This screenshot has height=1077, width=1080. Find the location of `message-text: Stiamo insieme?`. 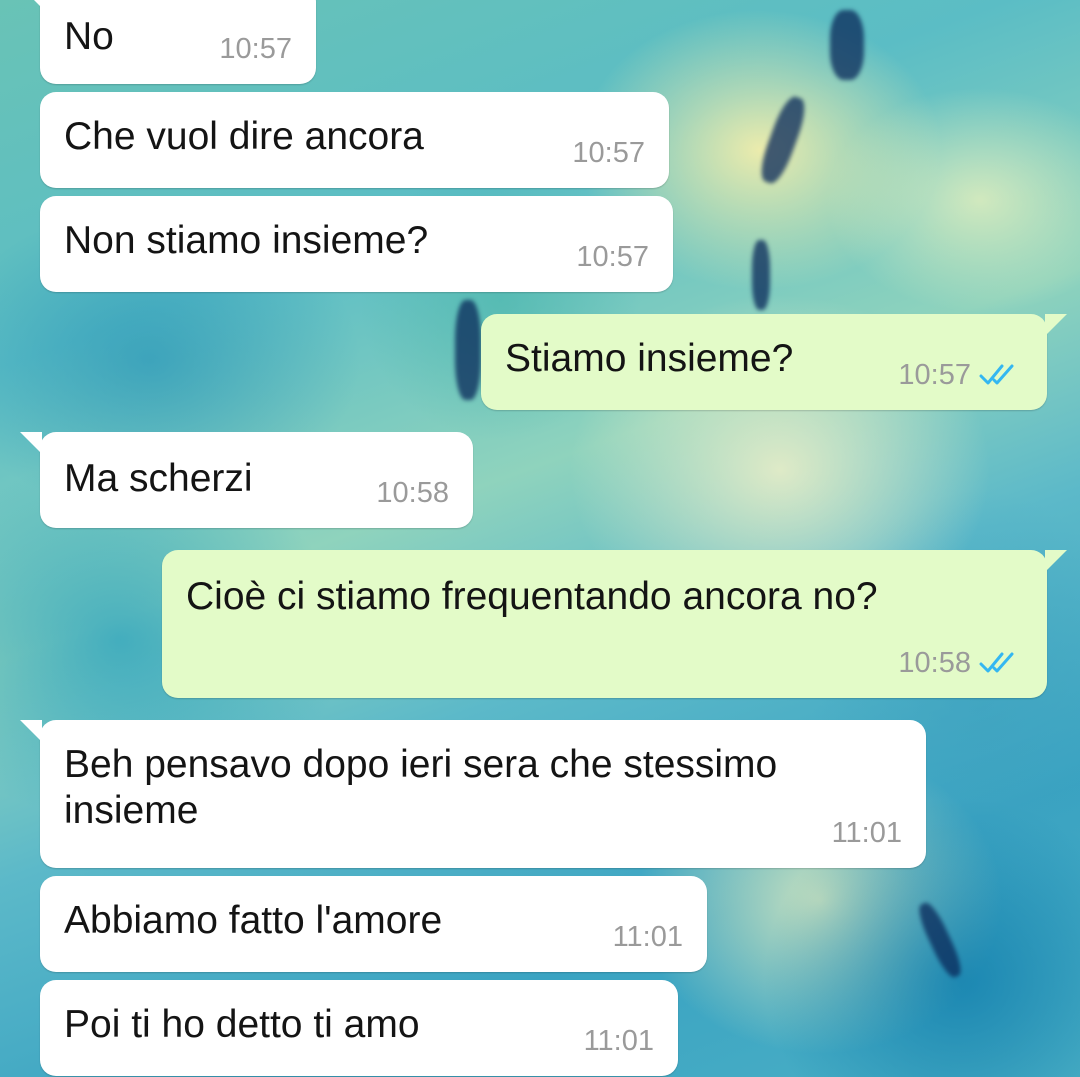

message-text: Stiamo insieme? is located at coordinates (649, 358).